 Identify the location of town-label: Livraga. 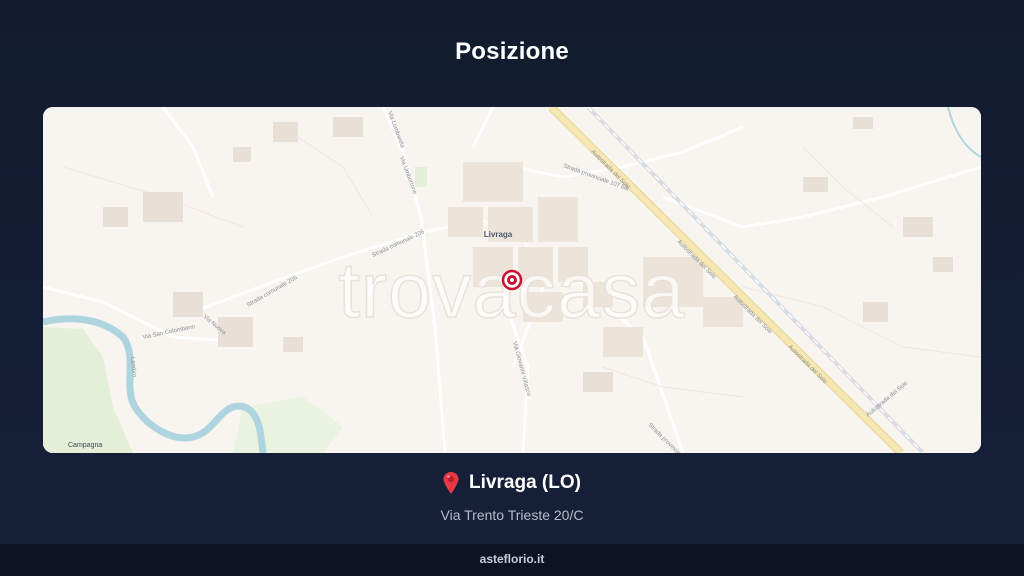
(498, 234).